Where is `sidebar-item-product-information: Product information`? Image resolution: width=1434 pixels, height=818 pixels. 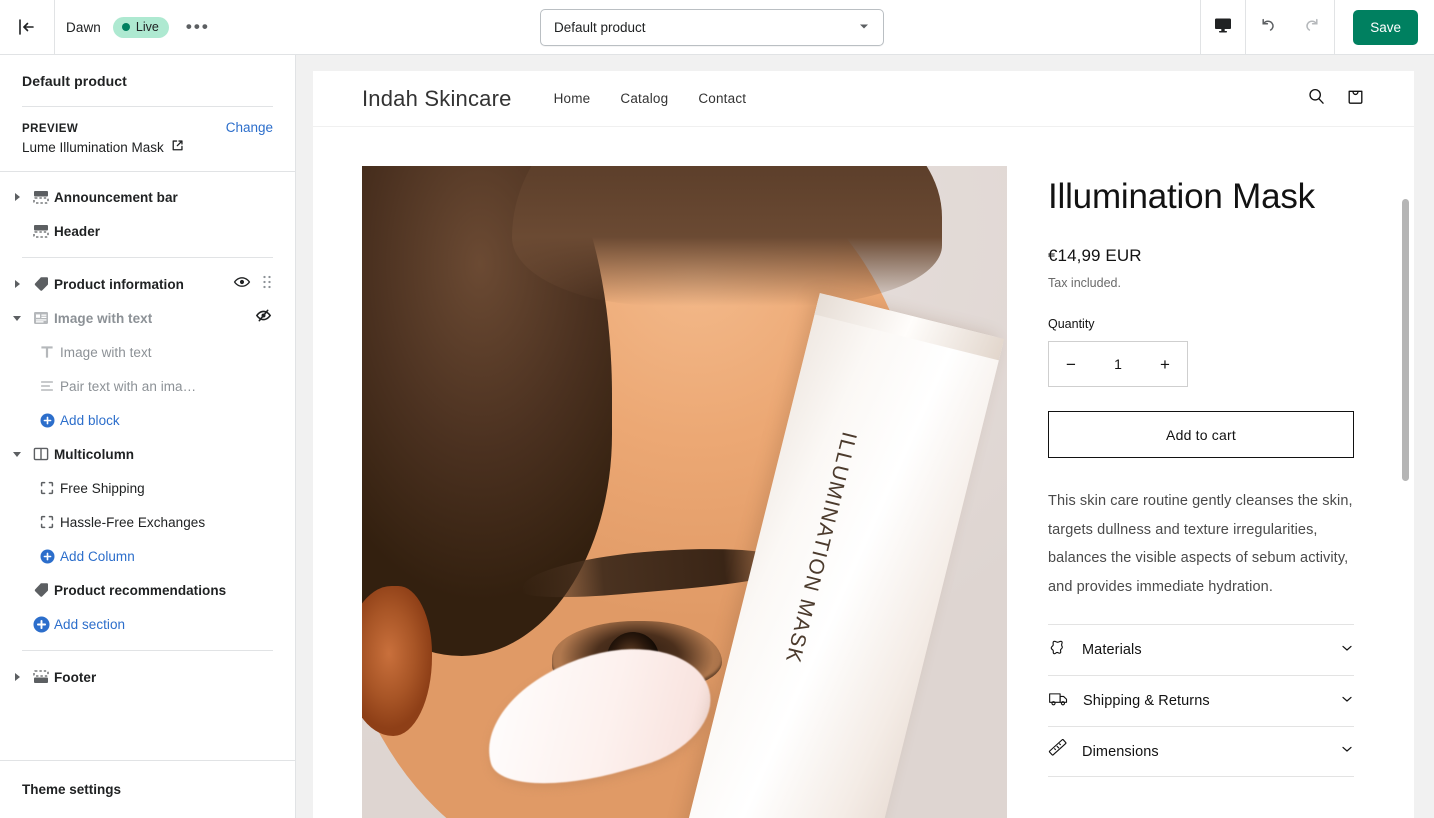 sidebar-item-product-information: Product information is located at coordinates (143, 284).